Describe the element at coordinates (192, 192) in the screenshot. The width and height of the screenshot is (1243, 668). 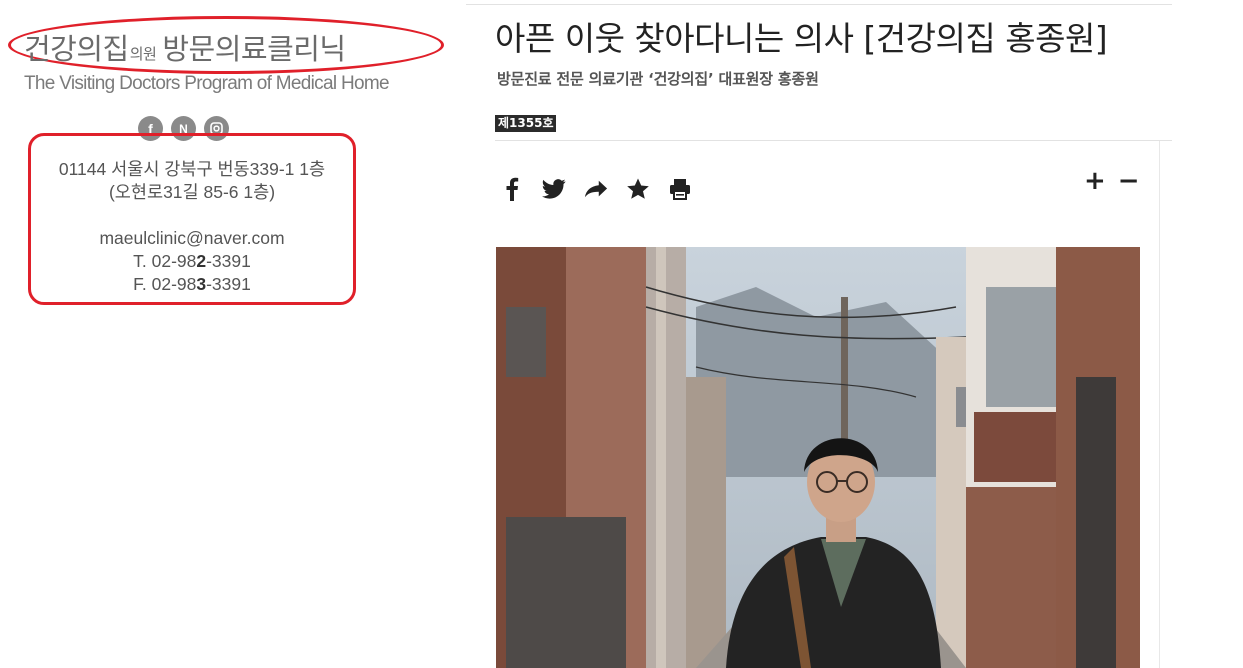
I see `address-road-line: (오현로31길 85-6 1층)` at that location.